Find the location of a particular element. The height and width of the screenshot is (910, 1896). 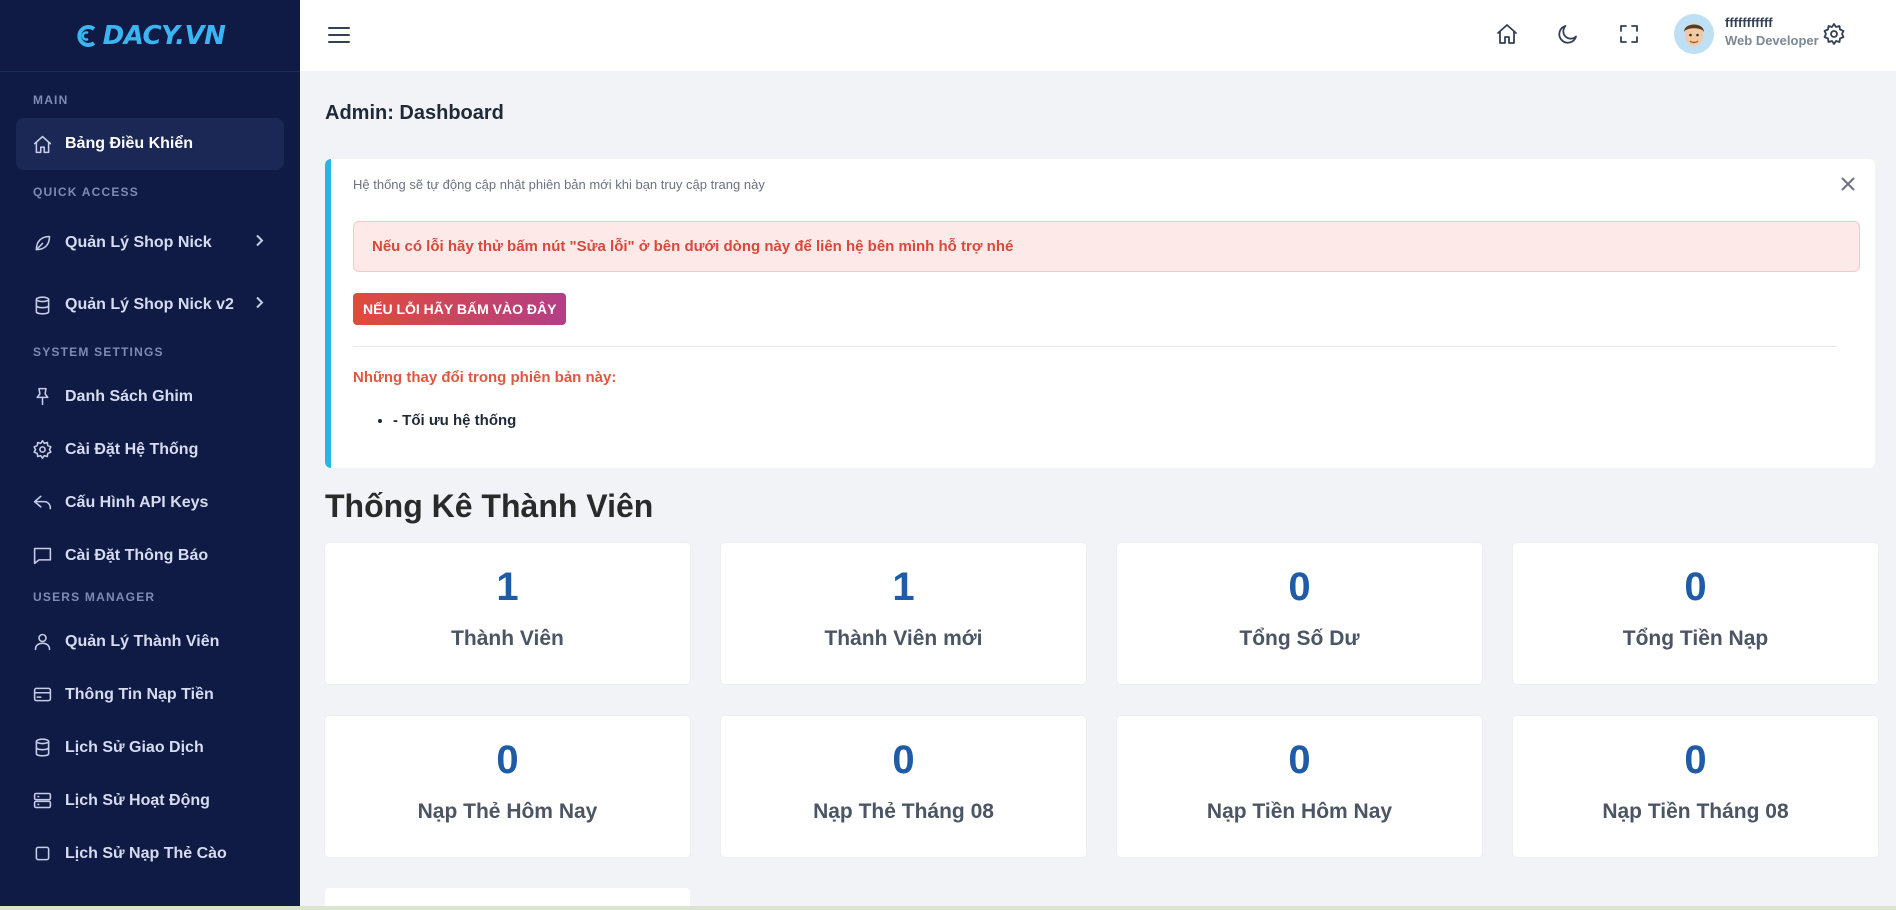

sidebar-item-label: Quản Lý Shop Nick is located at coordinates (138, 242).